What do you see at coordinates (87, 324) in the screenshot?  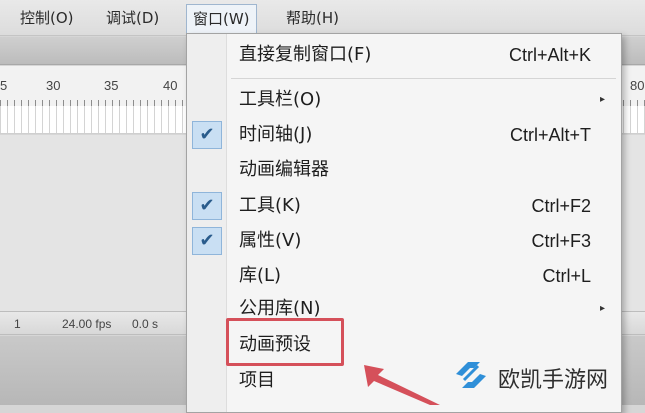 I see `frame-rate: 24.00 fps` at bounding box center [87, 324].